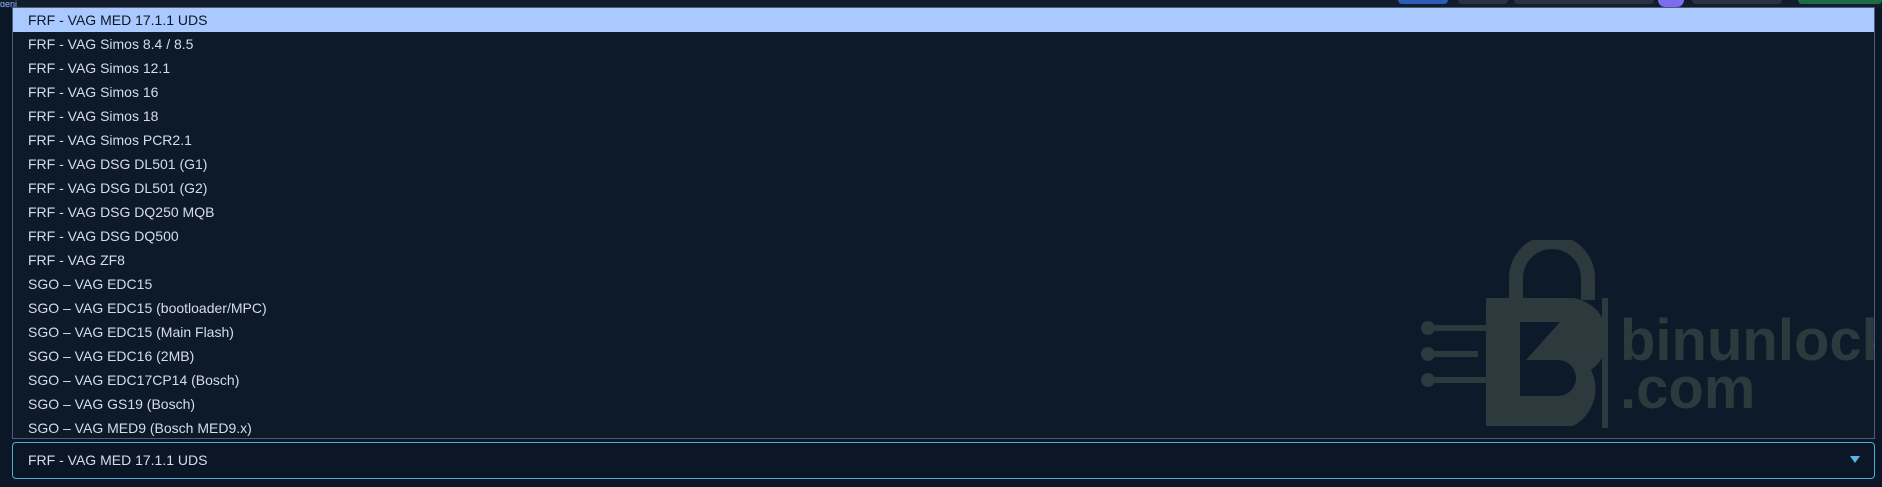 This screenshot has height=487, width=1882. Describe the element at coordinates (118, 460) in the screenshot. I see `select-current-value: FRF - VAG MED 17.1.1 UDS` at that location.